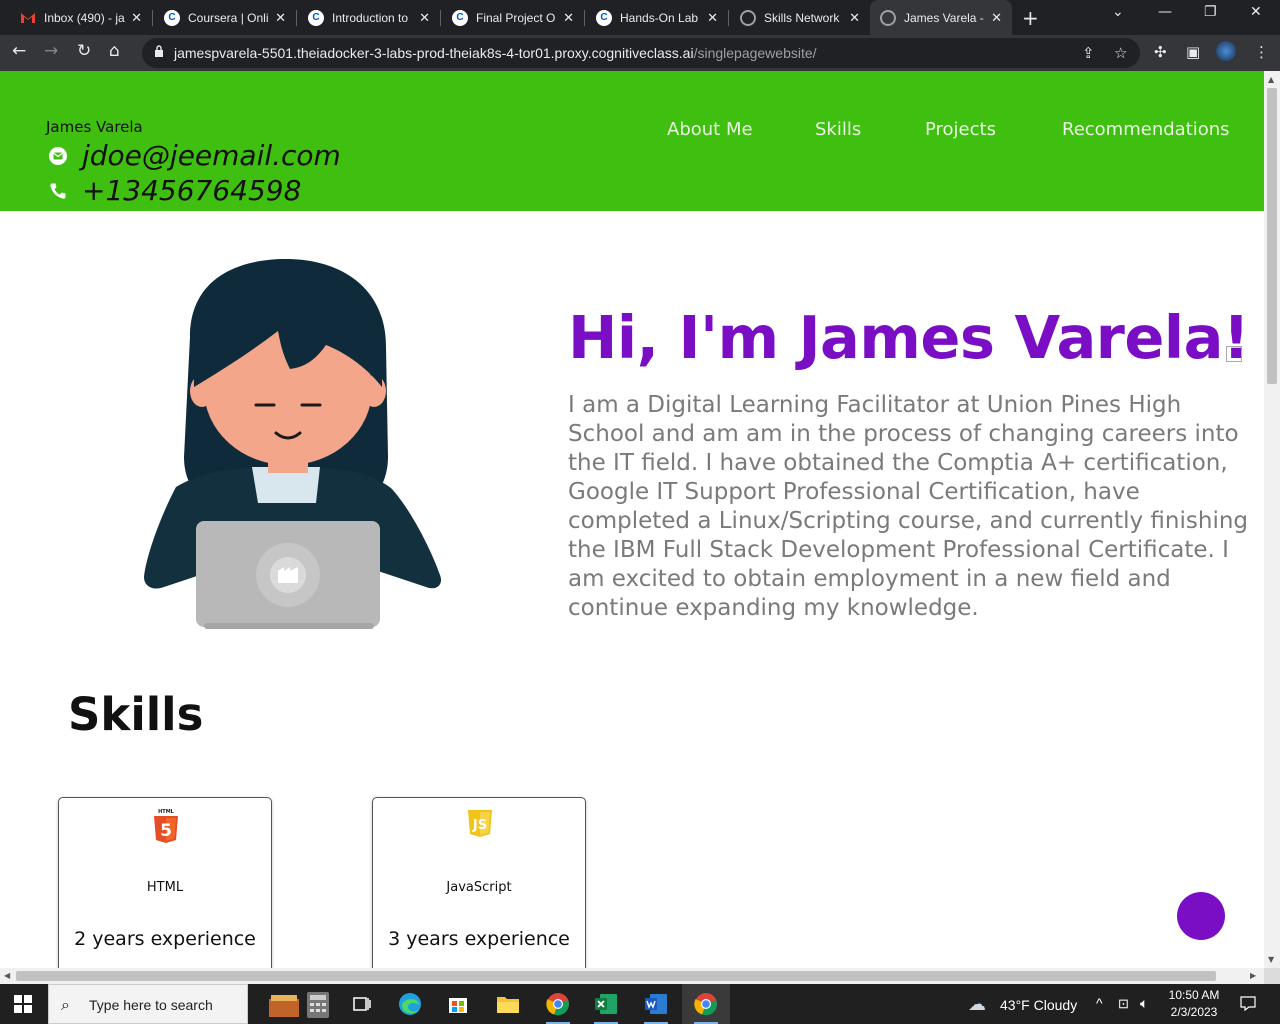 The height and width of the screenshot is (1024, 1280). Describe the element at coordinates (369, 17) in the screenshot. I see `tab-introduction: C Introduction to ✕` at that location.